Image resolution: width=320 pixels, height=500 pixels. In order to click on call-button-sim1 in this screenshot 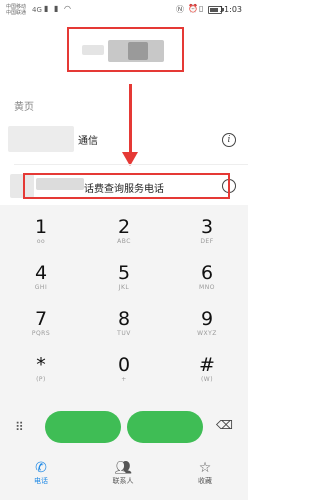, I will do `click(83, 427)`.